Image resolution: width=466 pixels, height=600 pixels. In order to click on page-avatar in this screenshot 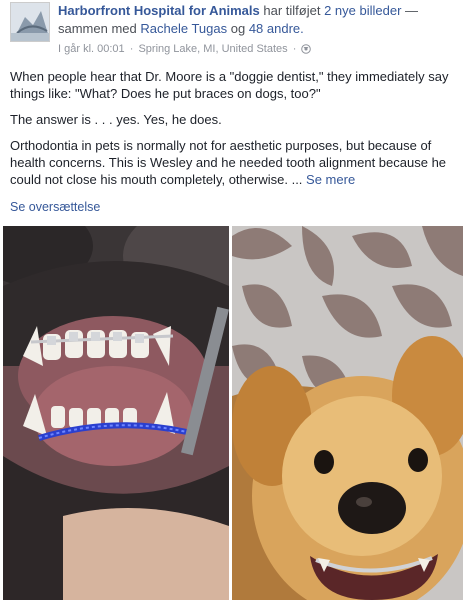, I will do `click(30, 22)`.